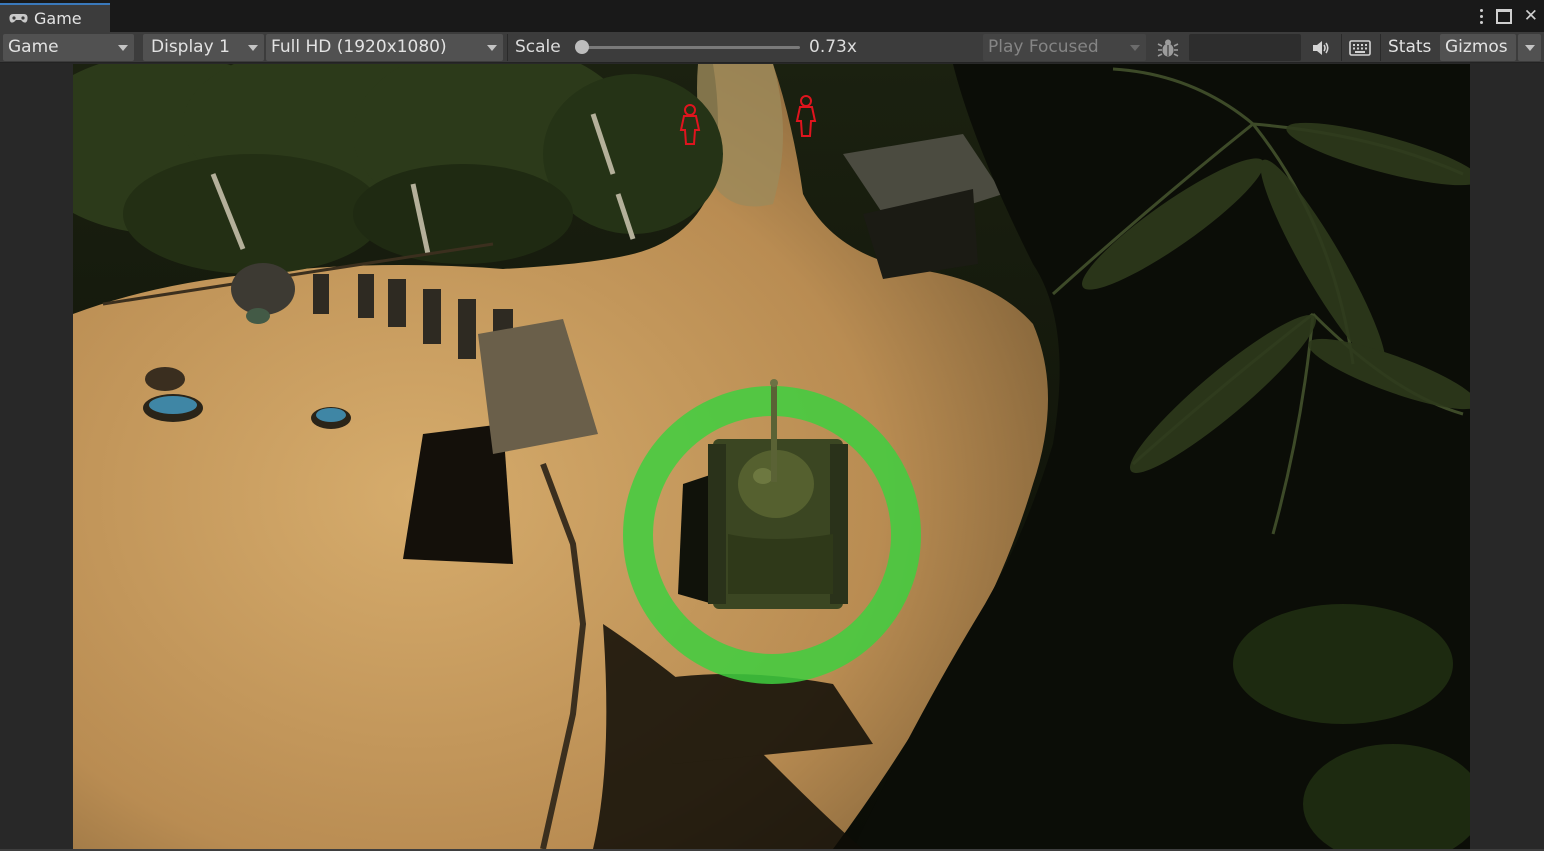  I want to click on display-dropdown: Display 1, so click(203, 47).